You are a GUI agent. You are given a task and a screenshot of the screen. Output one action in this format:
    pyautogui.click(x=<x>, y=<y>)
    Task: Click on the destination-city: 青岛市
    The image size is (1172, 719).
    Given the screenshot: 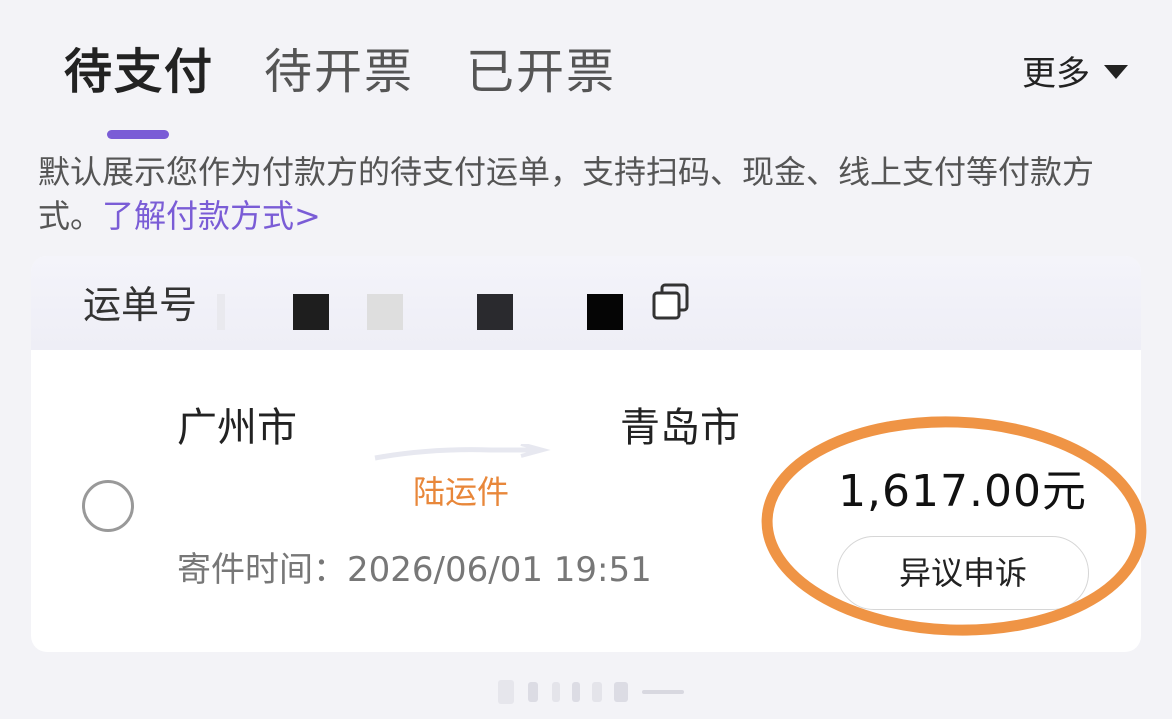 What is the action you would take?
    pyautogui.click(x=680, y=428)
    